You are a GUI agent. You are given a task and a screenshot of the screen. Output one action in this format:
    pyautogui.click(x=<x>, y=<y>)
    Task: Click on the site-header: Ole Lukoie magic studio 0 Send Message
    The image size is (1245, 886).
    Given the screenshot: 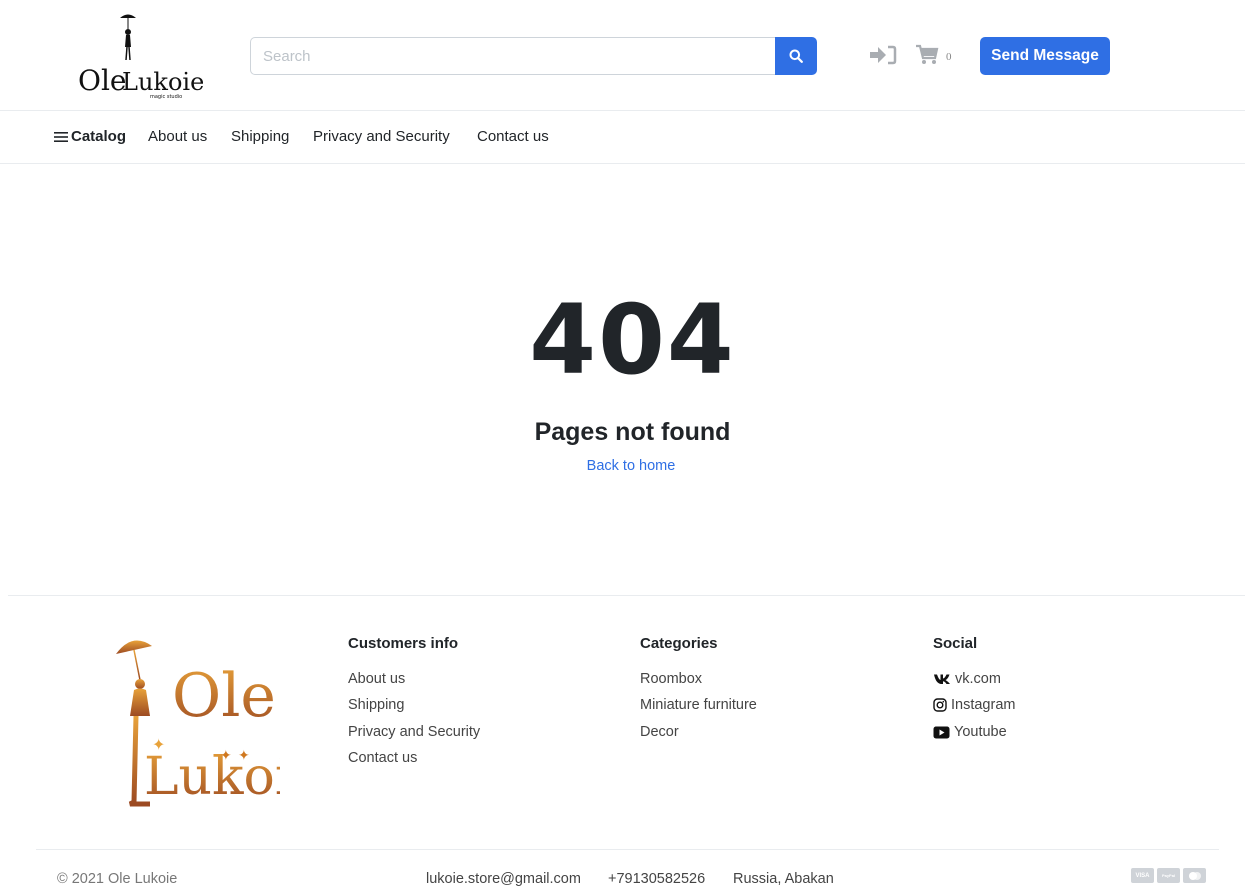 What is the action you would take?
    pyautogui.click(x=622, y=55)
    